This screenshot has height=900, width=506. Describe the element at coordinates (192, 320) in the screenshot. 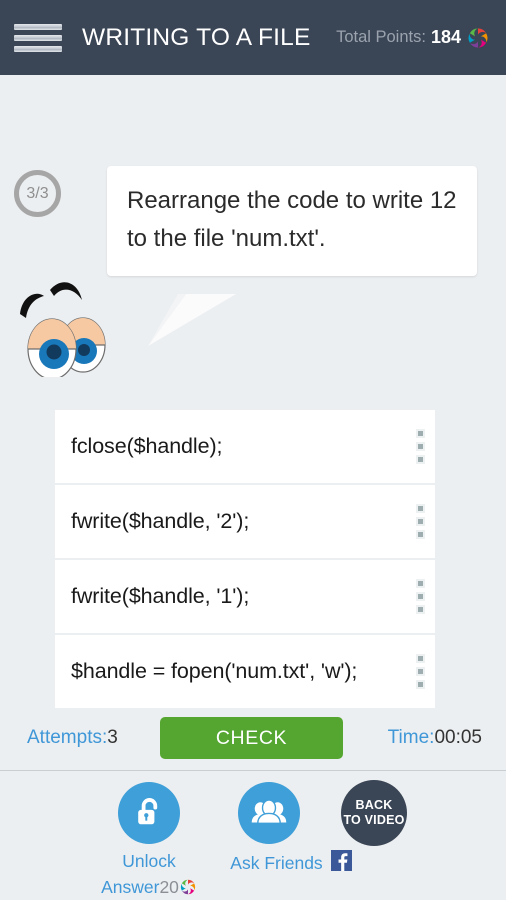

I see `speech-bubble-tail` at that location.